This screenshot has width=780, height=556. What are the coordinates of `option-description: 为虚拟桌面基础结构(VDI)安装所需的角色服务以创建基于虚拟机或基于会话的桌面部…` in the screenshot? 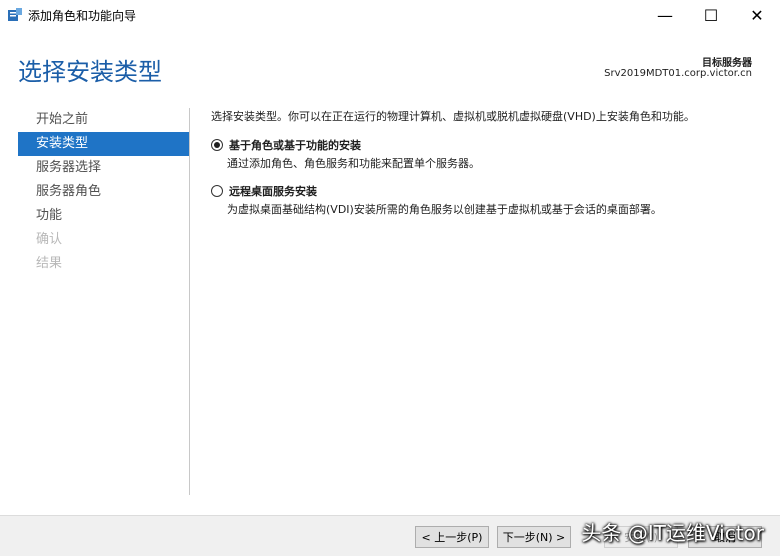 It's located at (444, 209).